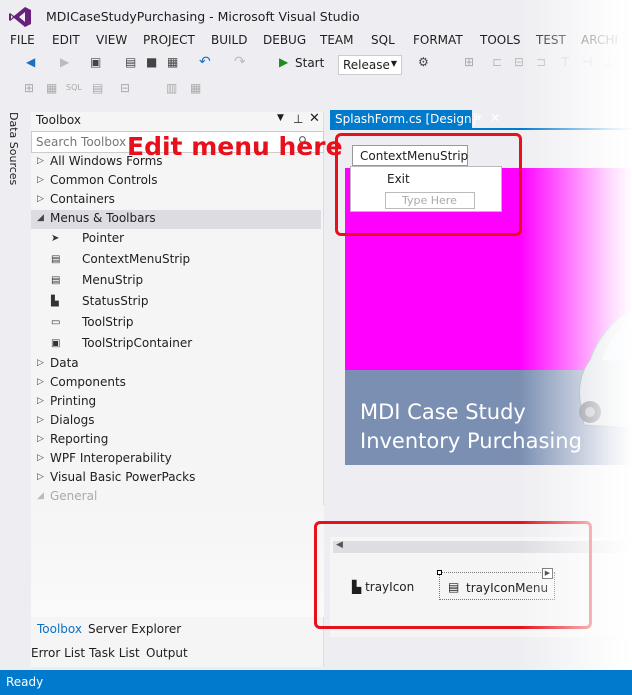  Describe the element at coordinates (134, 629) in the screenshot. I see `tab-server-explorer: Server Explorer` at that location.